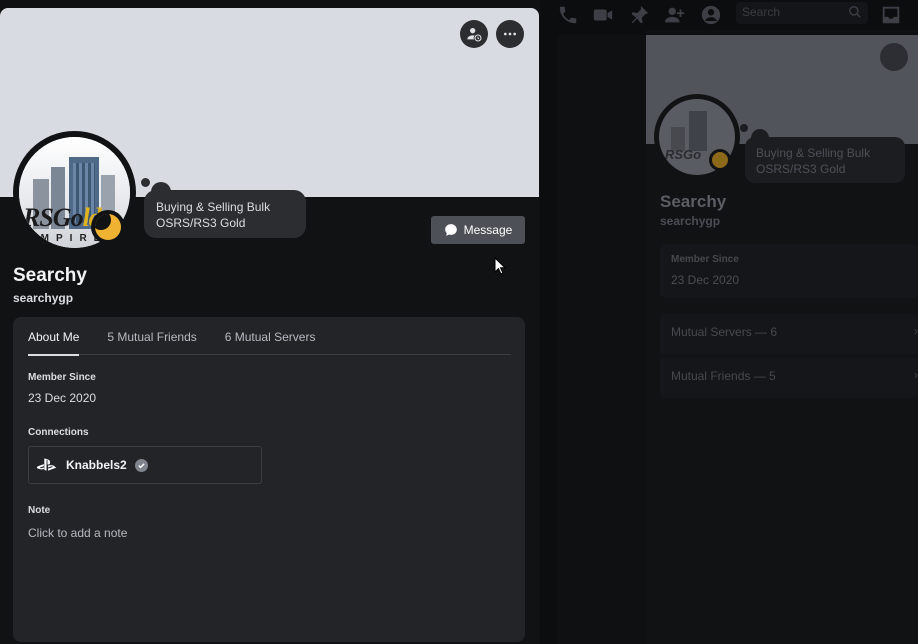 This screenshot has width=918, height=644. I want to click on more-dots-icon, so click(510, 34).